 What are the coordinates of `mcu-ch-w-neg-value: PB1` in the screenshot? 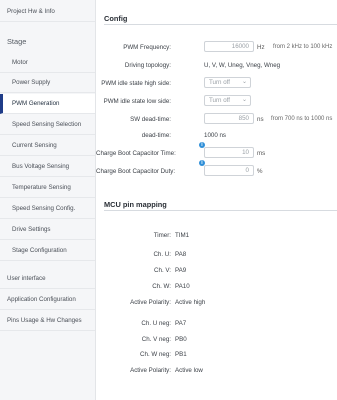 It's located at (181, 354).